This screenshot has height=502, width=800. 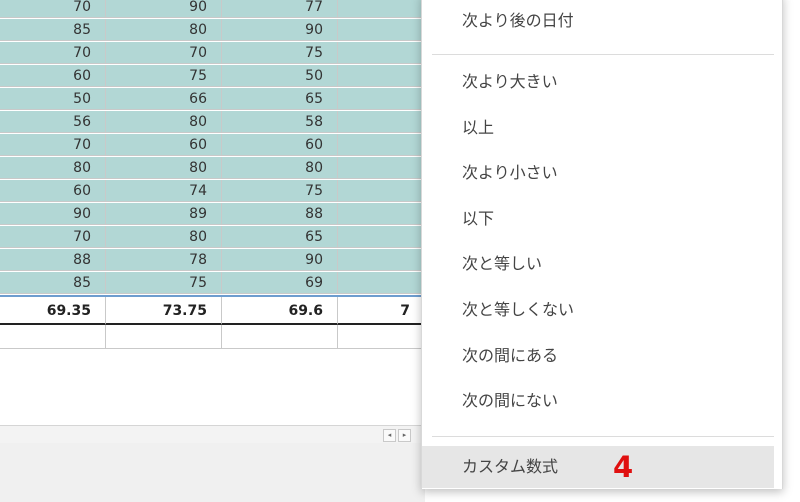 I want to click on menu-item-condition: 次と等しくない, so click(x=598, y=310).